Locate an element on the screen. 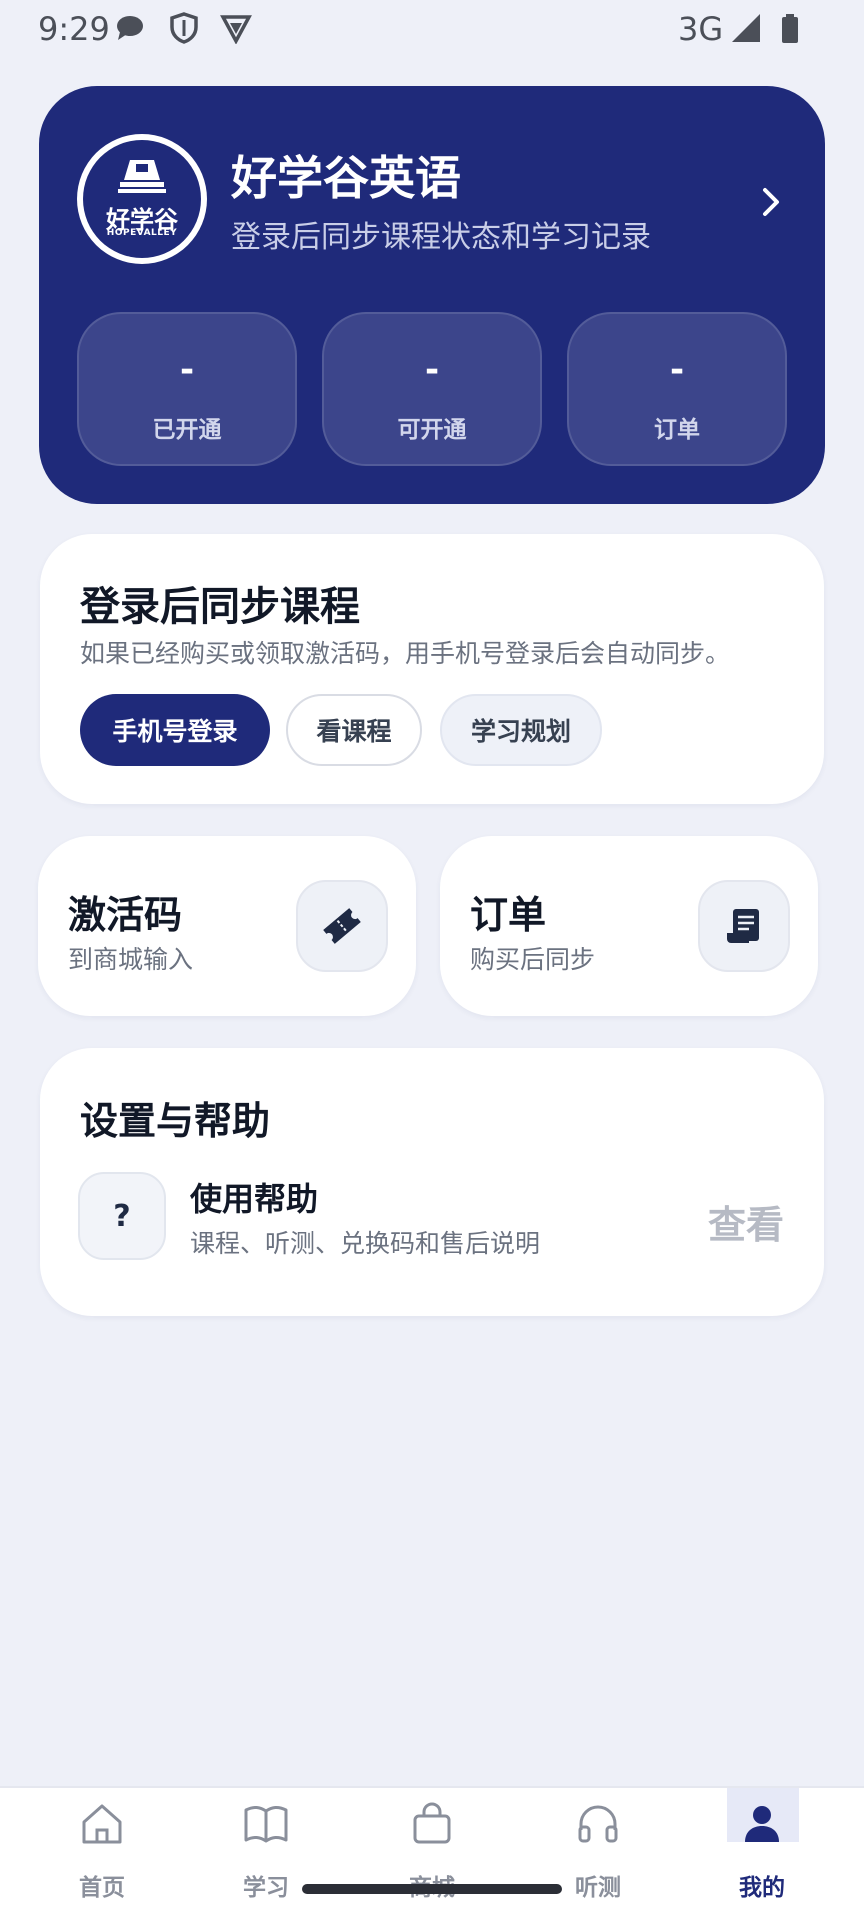 The height and width of the screenshot is (1920, 864). ticket-icon is located at coordinates (342, 926).